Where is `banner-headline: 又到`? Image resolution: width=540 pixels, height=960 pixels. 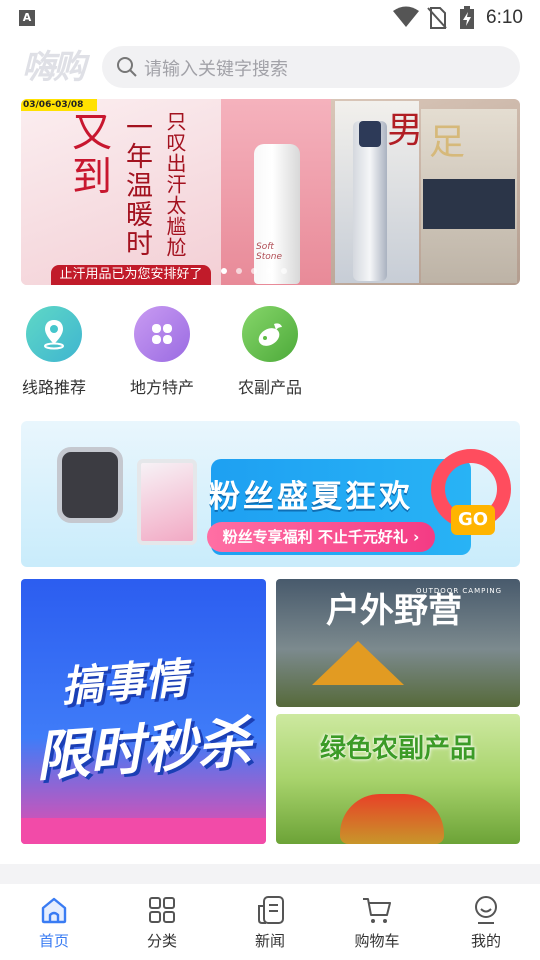 banner-headline: 又到 is located at coordinates (88, 155).